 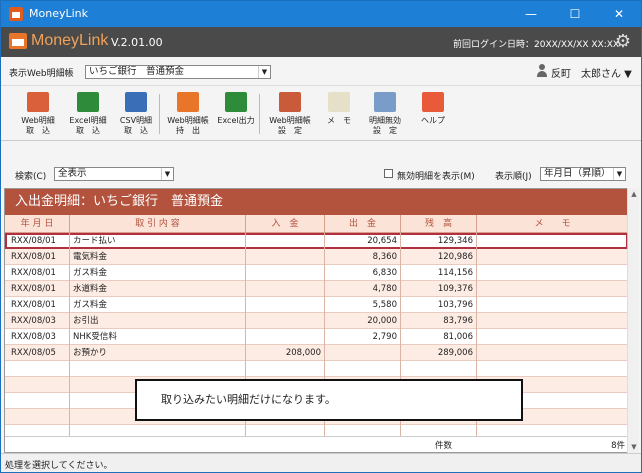 What do you see at coordinates (619, 14) in the screenshot?
I see `close-button: ✕` at bounding box center [619, 14].